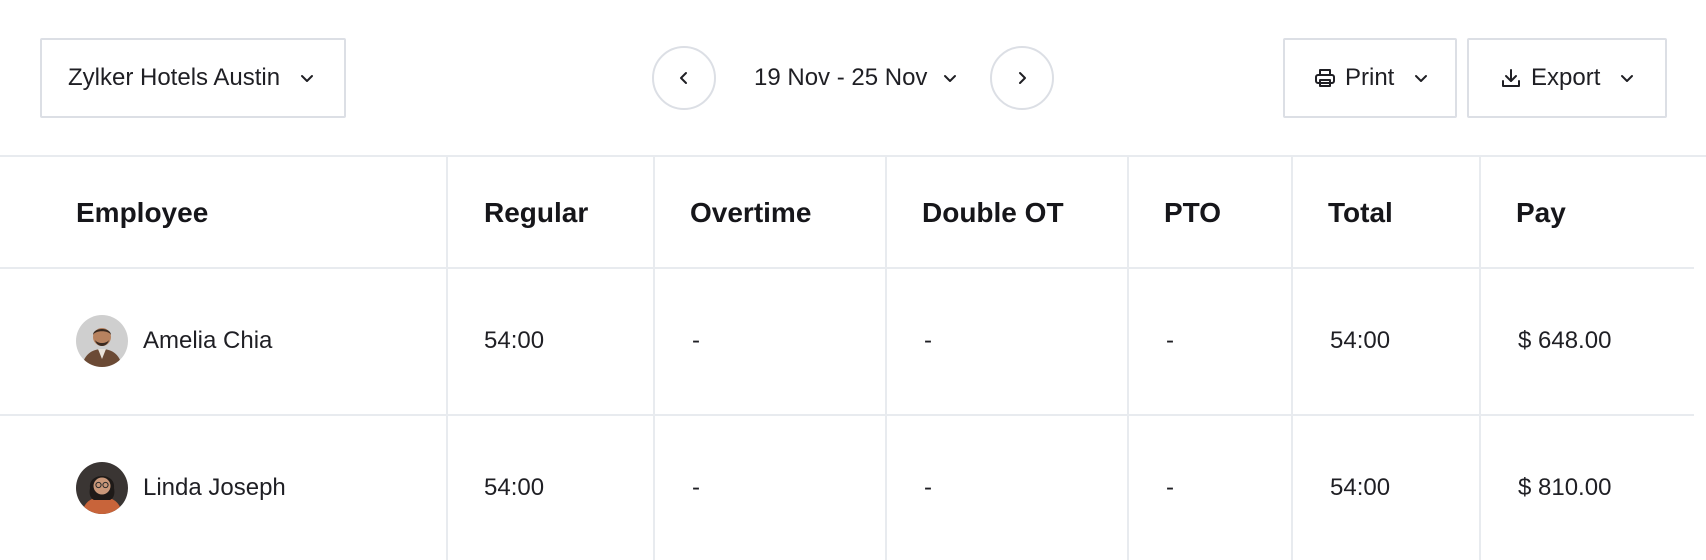 The image size is (1706, 560). I want to click on employee-cell: Amelia Chia, so click(174, 341).